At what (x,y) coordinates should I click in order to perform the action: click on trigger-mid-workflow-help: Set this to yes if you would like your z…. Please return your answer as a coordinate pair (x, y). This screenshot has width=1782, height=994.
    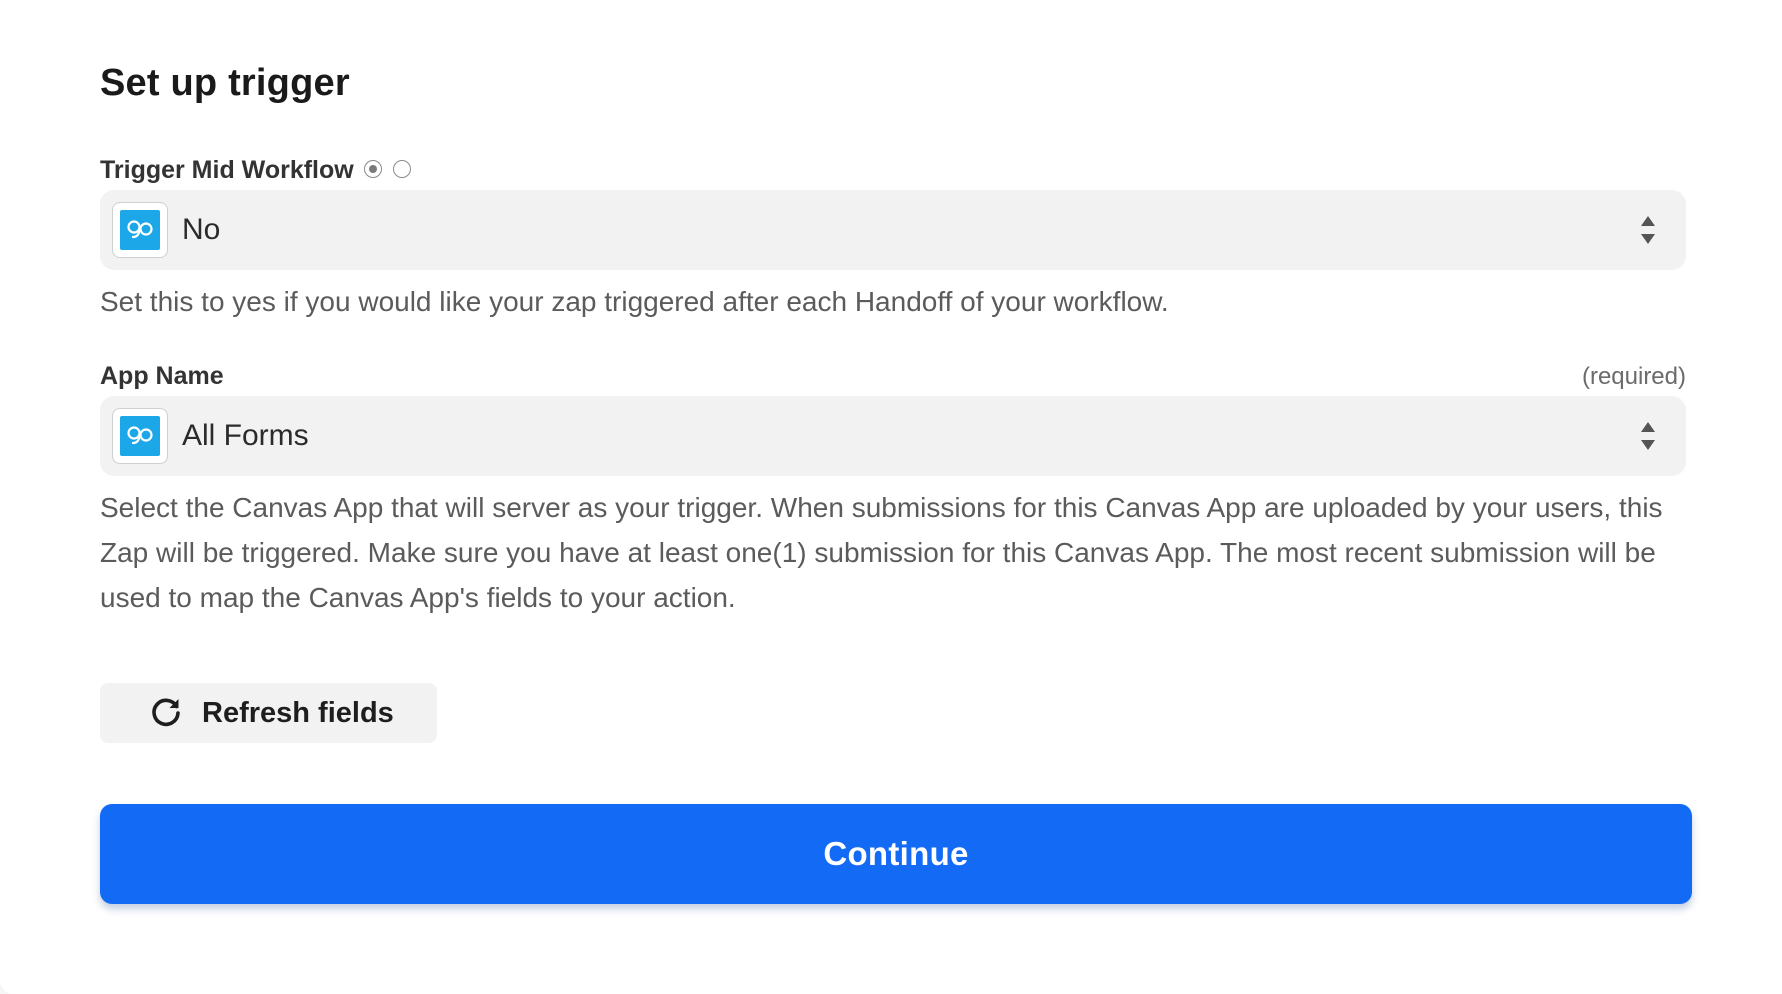
    Looking at the image, I should click on (634, 301).